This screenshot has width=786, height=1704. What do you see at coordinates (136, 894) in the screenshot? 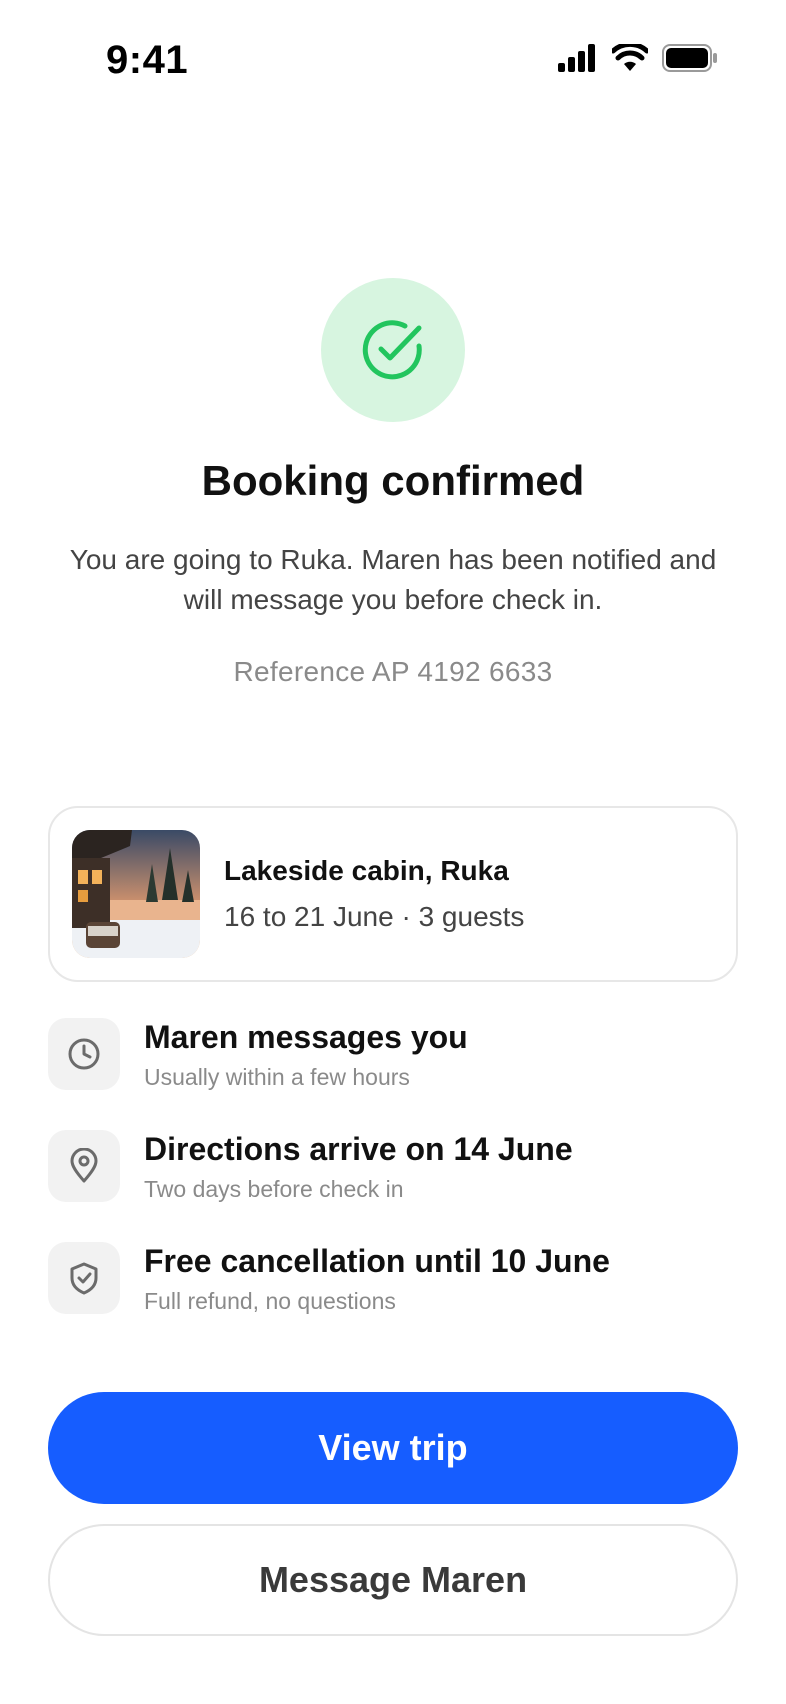
I see `listing-photo` at bounding box center [136, 894].